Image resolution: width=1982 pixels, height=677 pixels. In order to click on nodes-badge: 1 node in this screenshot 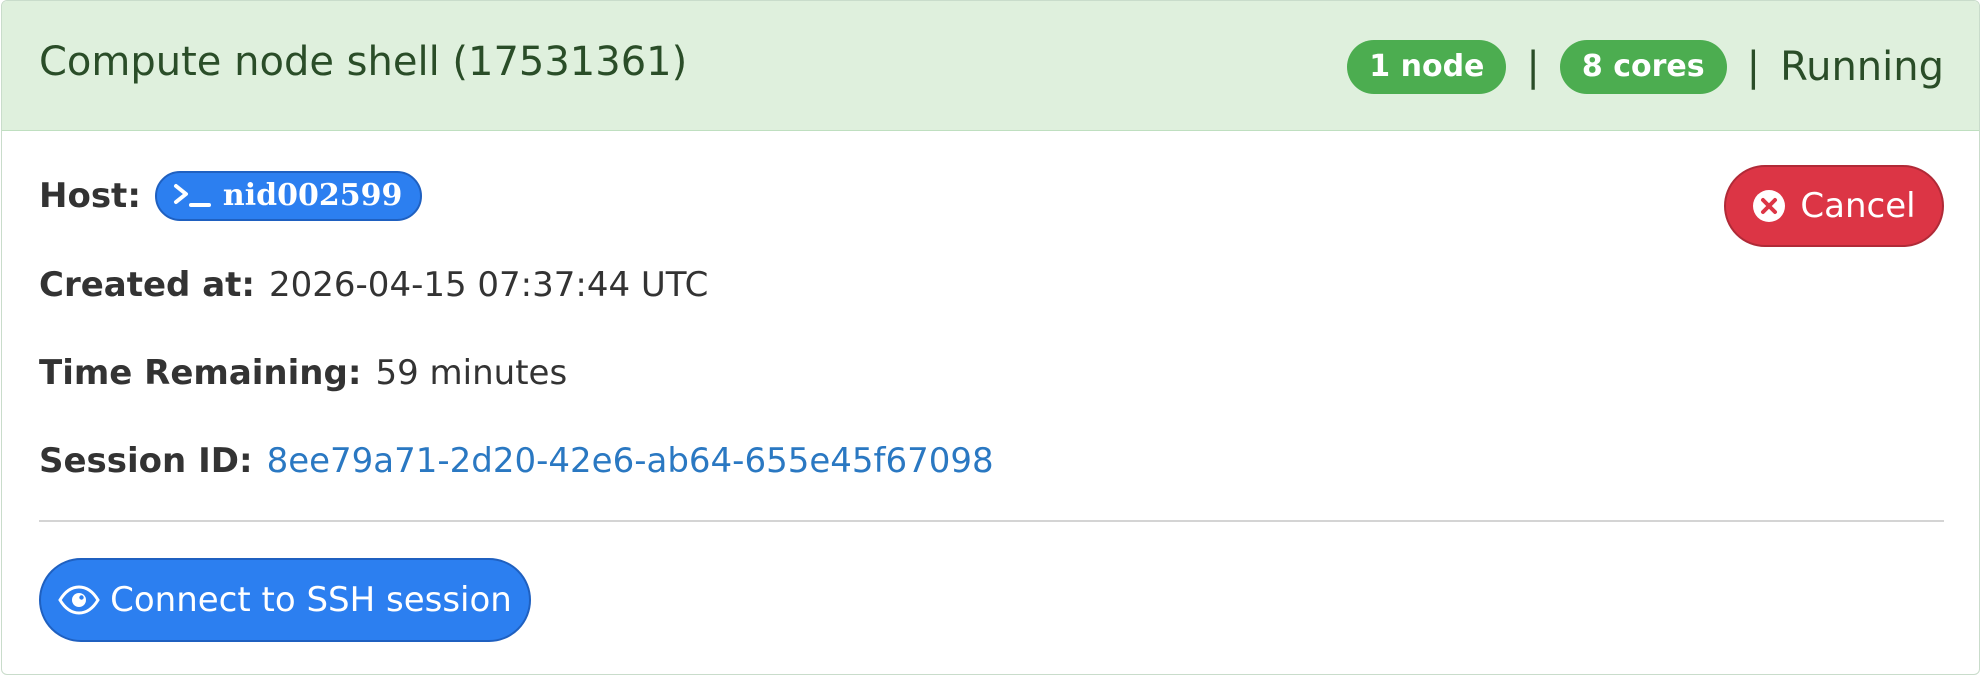, I will do `click(1427, 67)`.